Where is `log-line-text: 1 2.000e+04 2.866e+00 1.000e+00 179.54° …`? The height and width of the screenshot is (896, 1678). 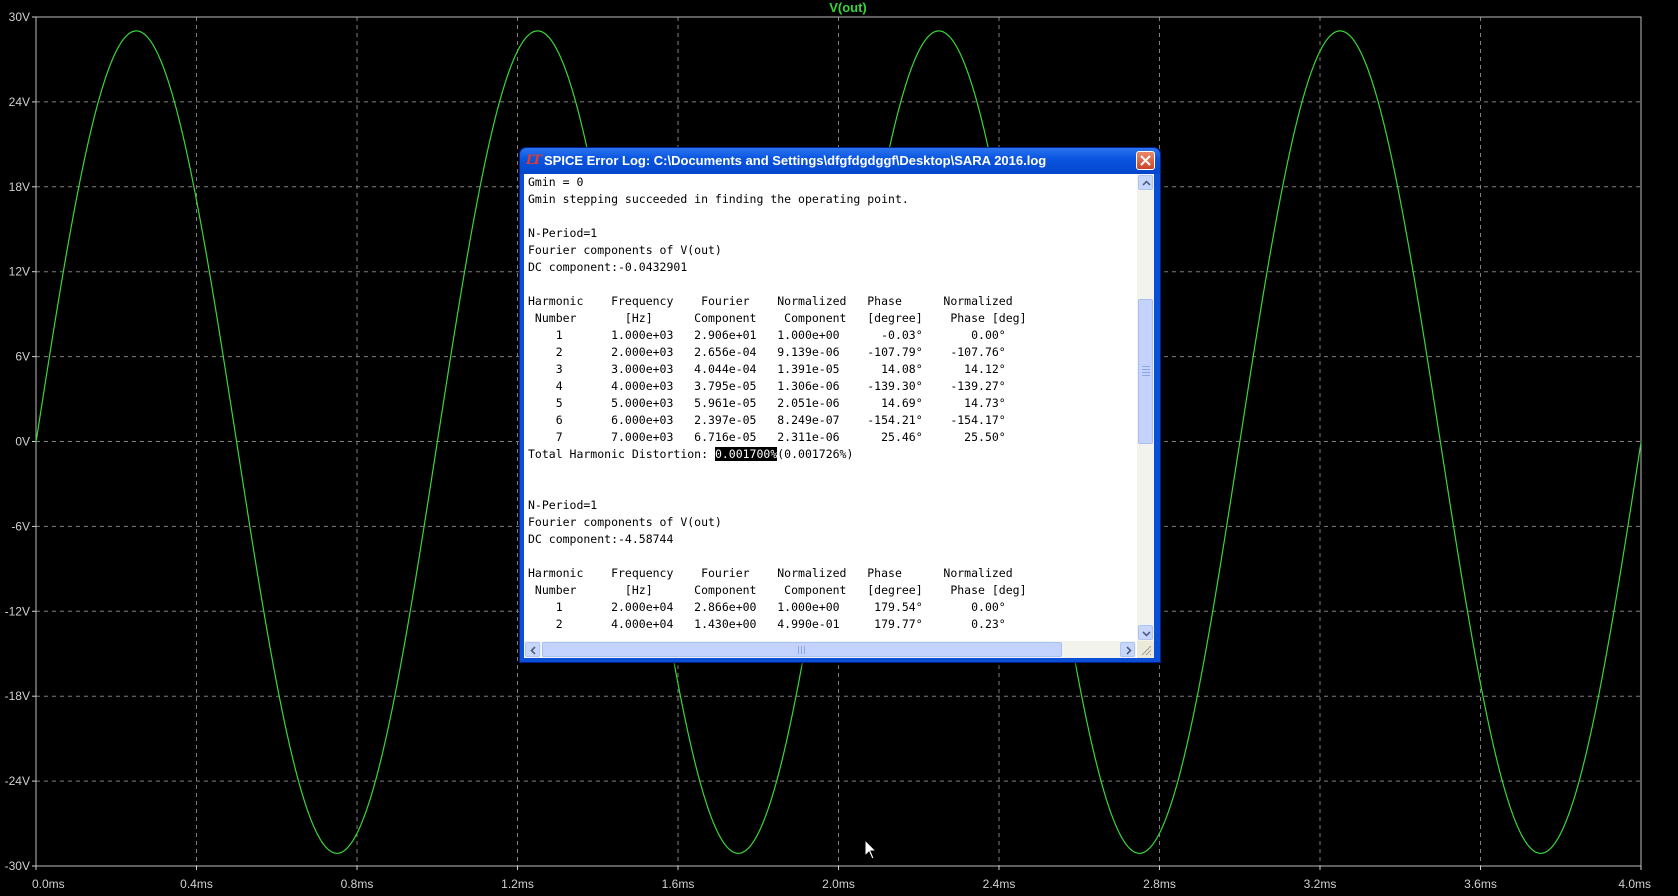 log-line-text: 1 2.000e+04 2.866e+00 1.000e+00 179.54° … is located at coordinates (767, 607).